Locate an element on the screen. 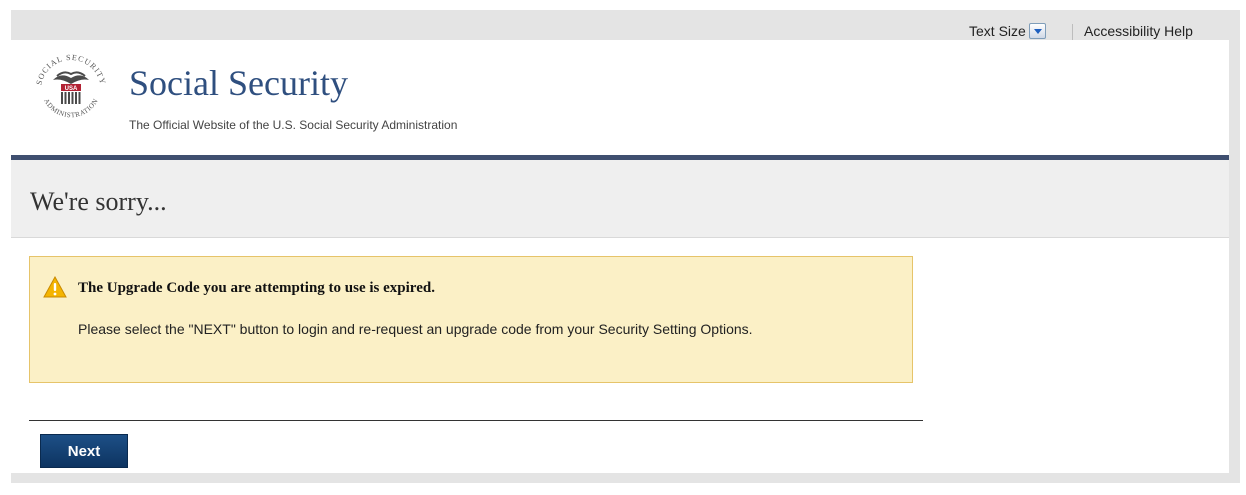  site-title-link: Social Security is located at coordinates (238, 83).